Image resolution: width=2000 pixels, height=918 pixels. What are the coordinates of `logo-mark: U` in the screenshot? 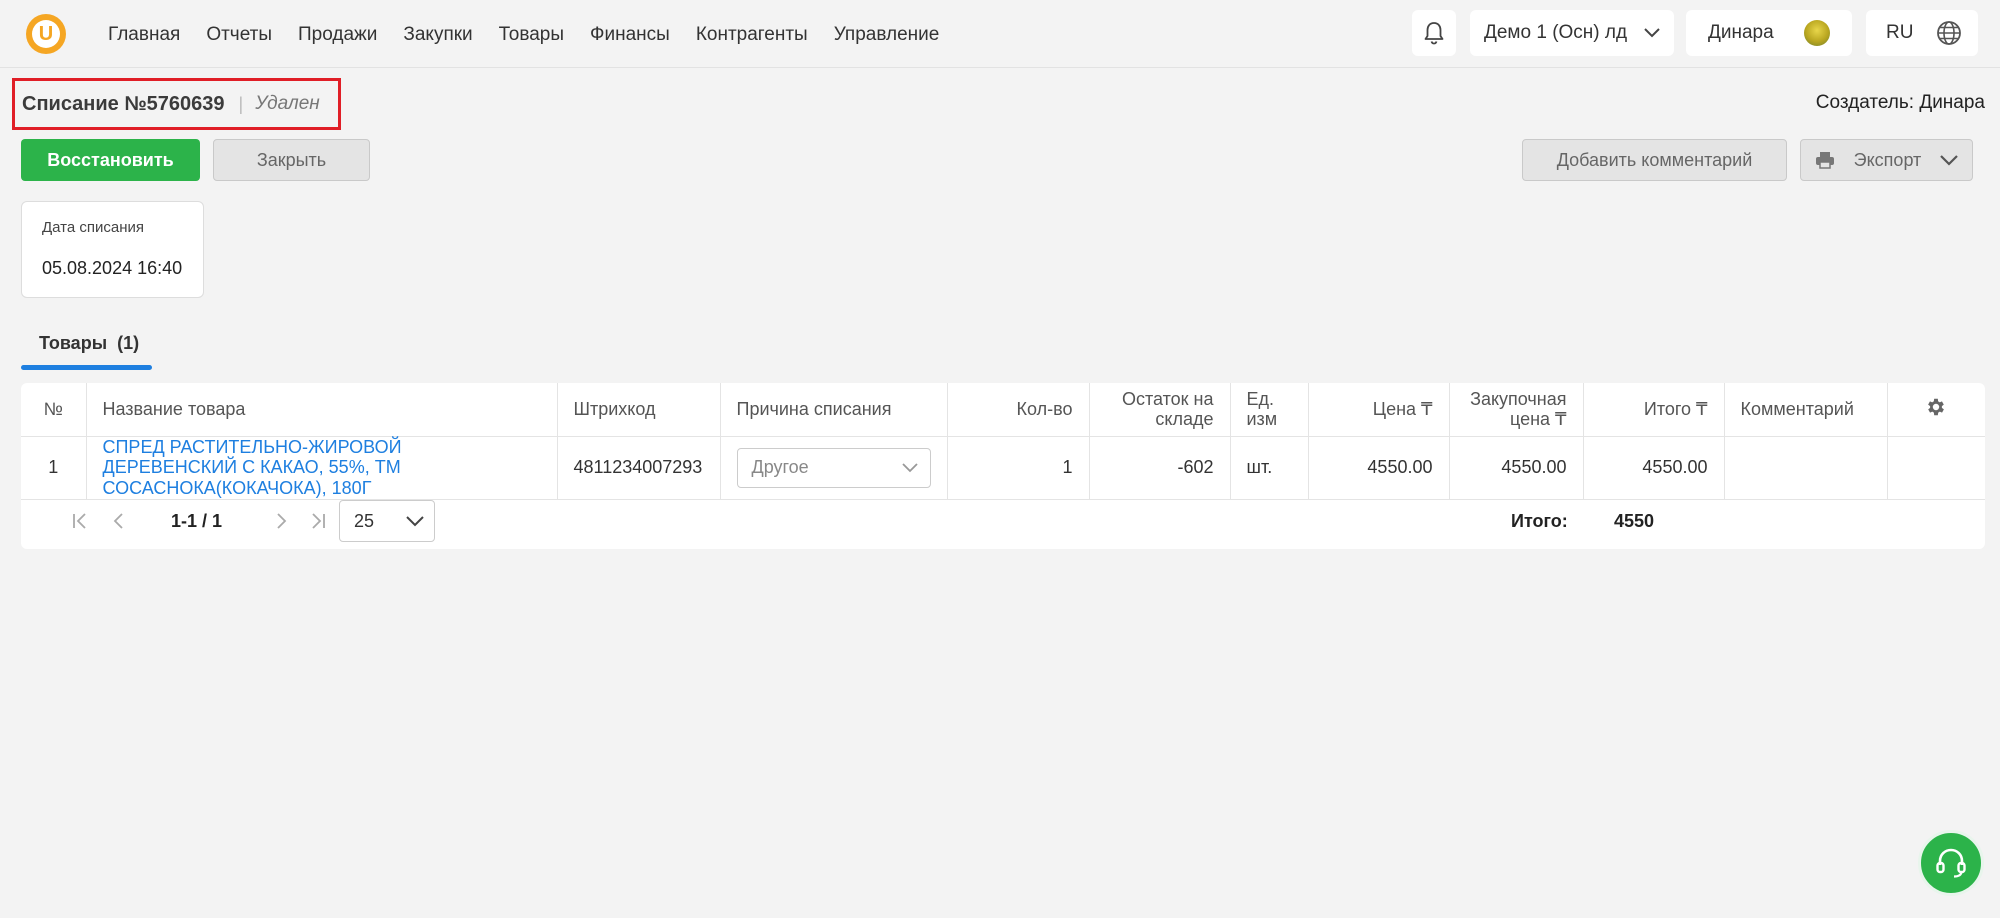 It's located at (46, 34).